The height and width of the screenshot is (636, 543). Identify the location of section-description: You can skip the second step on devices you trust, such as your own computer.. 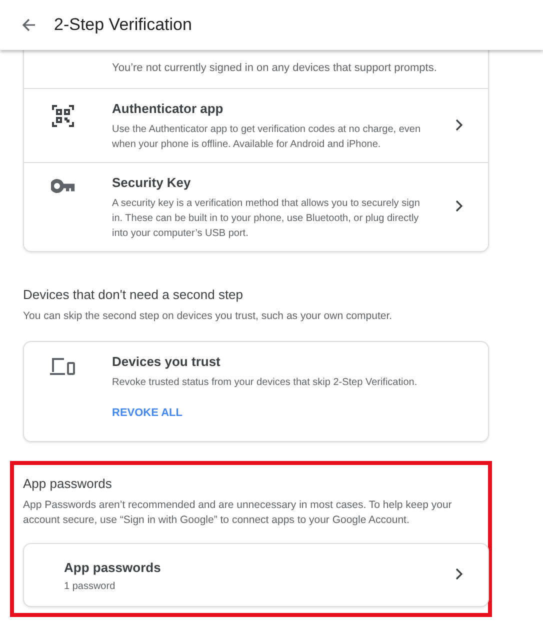
(208, 316).